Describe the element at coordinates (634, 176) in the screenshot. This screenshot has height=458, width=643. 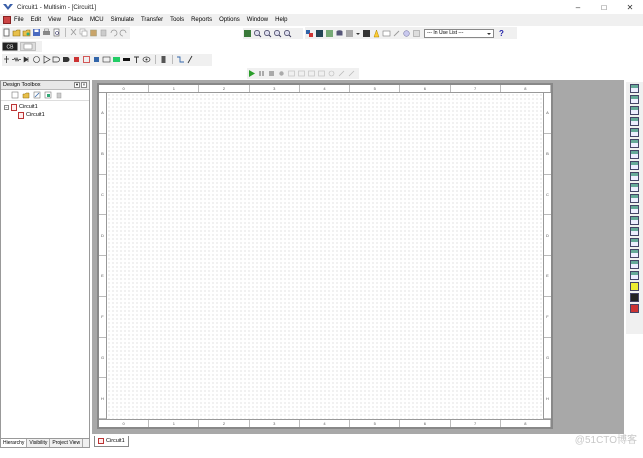
I see `logic-converter-icon` at that location.